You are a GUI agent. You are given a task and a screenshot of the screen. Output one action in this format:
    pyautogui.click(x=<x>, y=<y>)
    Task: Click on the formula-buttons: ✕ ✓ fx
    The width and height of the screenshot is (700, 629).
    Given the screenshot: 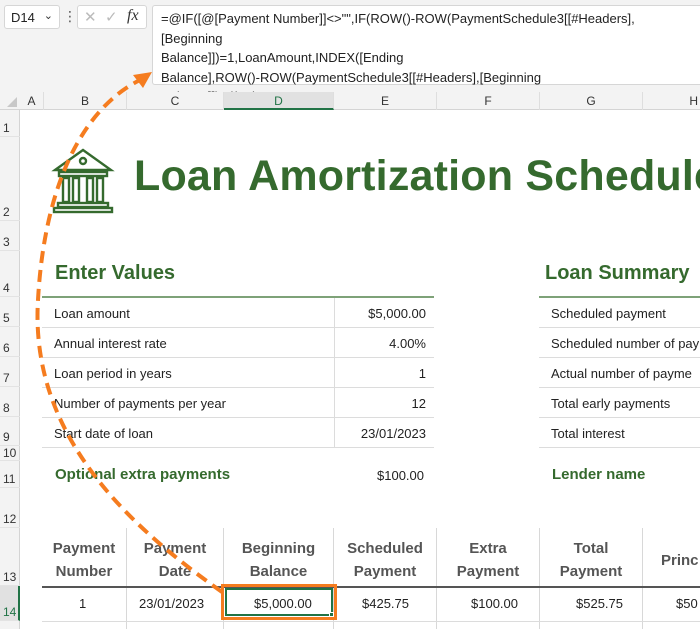 What is the action you would take?
    pyautogui.click(x=112, y=17)
    